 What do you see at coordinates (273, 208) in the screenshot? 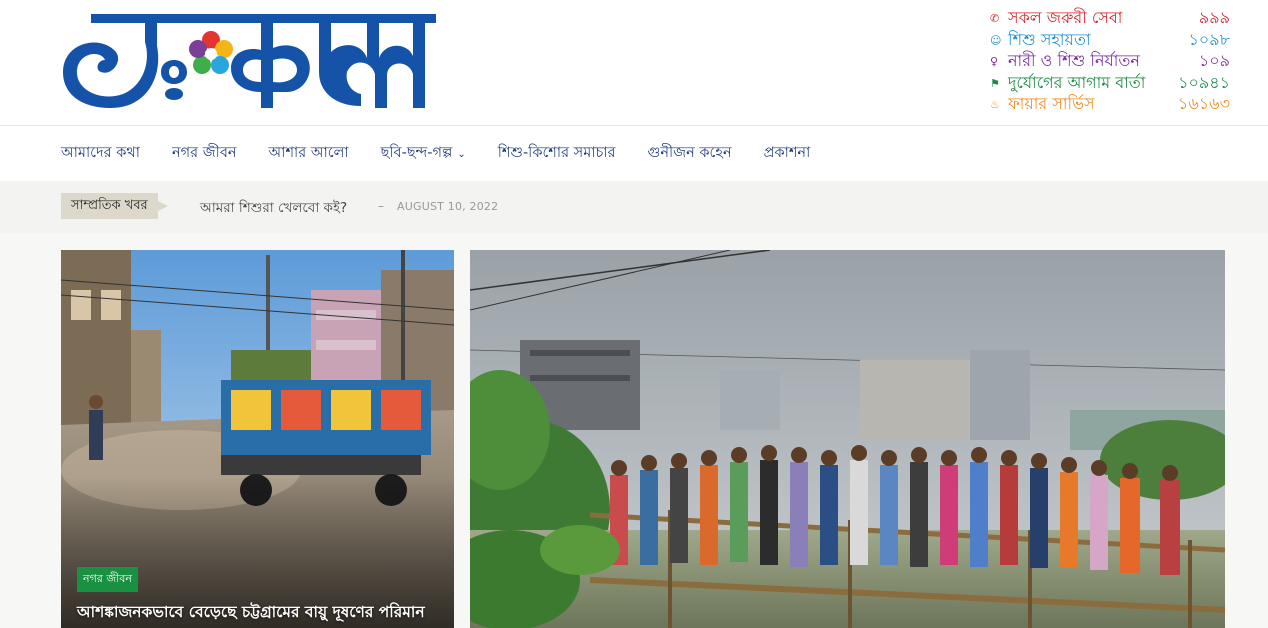
I see `ticker-headline-link: আমরা শিশুরা খেলবো কই?` at bounding box center [273, 208].